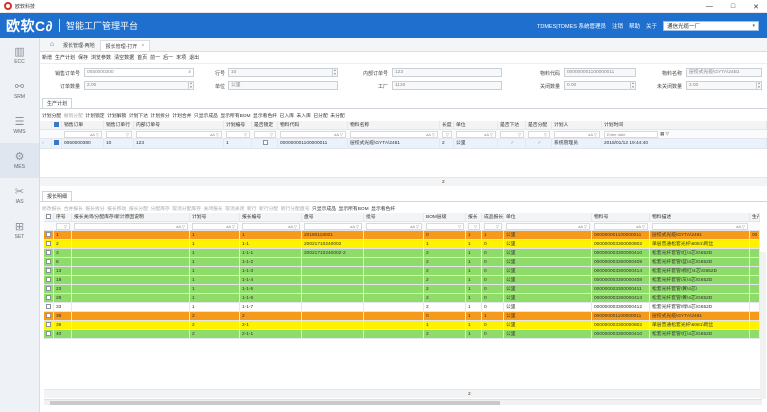  I want to click on col-header: 物料名称, so click(394, 125).